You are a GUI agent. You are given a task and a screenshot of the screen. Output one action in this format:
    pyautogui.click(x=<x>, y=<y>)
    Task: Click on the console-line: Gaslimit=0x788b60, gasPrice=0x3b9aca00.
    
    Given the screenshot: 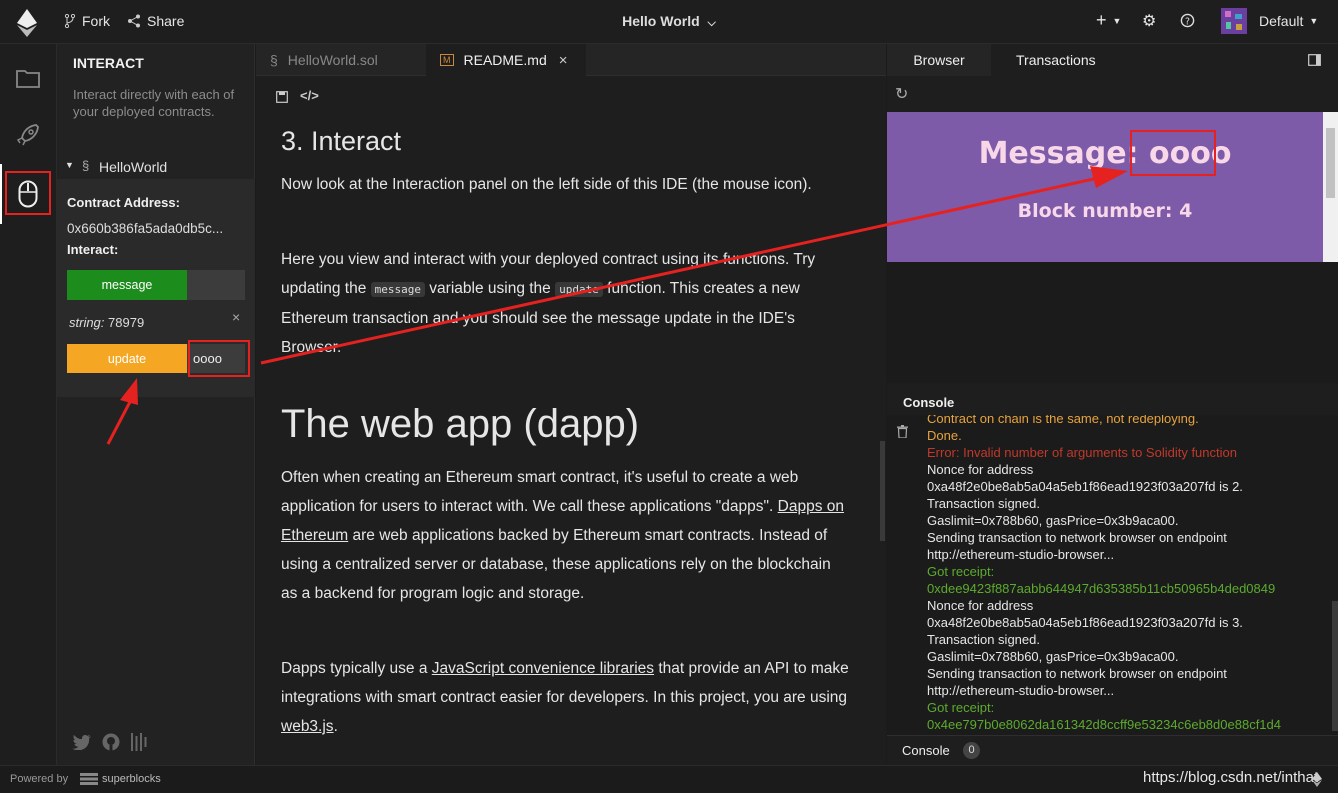 What is the action you would take?
    pyautogui.click(x=1053, y=520)
    